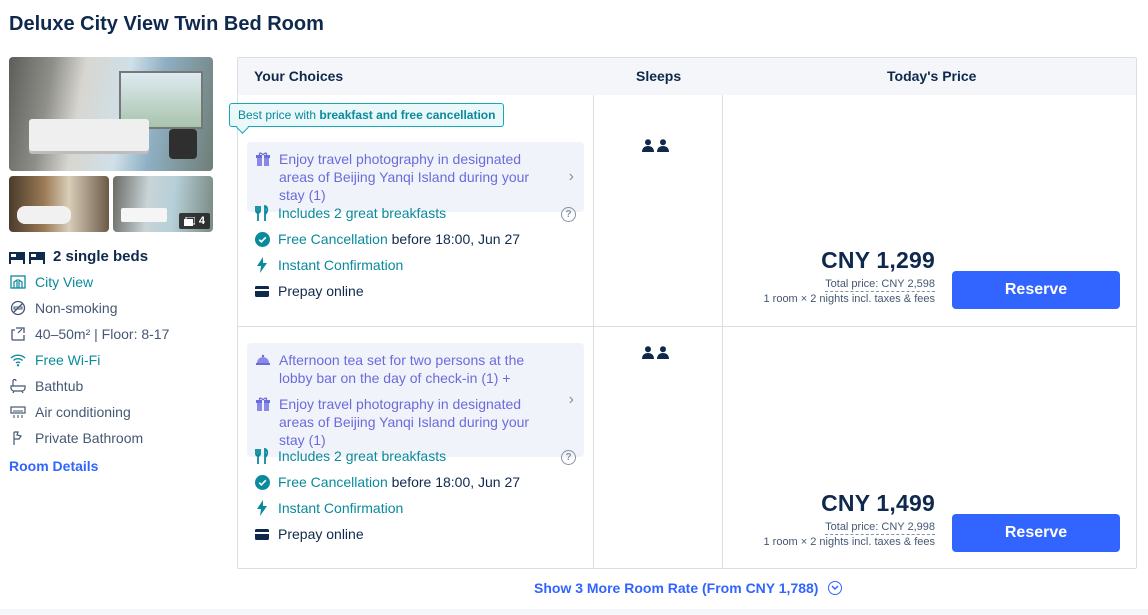 The width and height of the screenshot is (1148, 615). I want to click on room-photo-main, so click(111, 114).